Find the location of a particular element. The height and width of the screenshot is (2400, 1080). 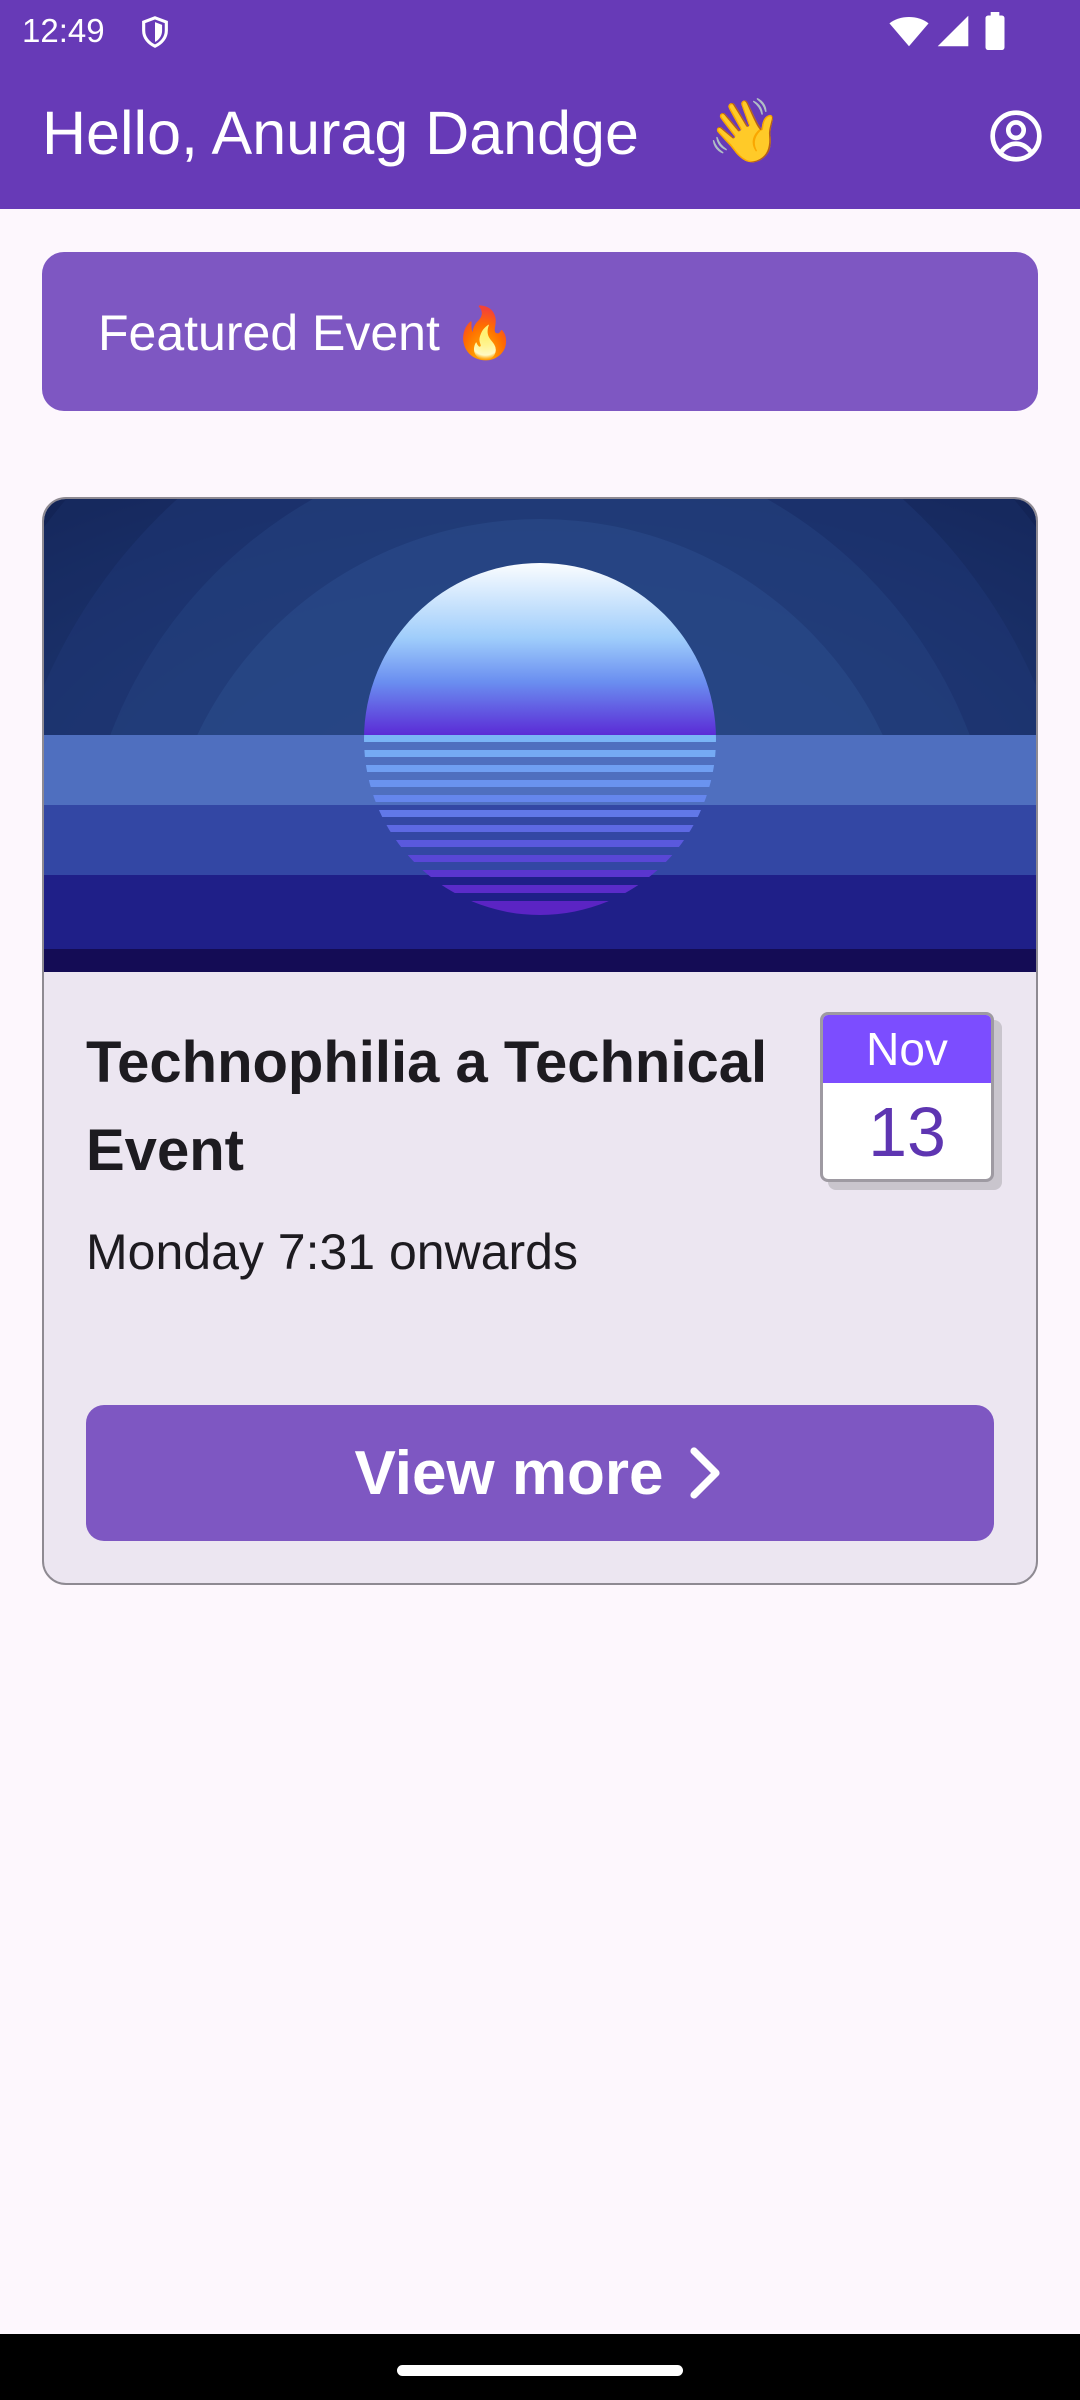

view-more-button: View more is located at coordinates (540, 1473).